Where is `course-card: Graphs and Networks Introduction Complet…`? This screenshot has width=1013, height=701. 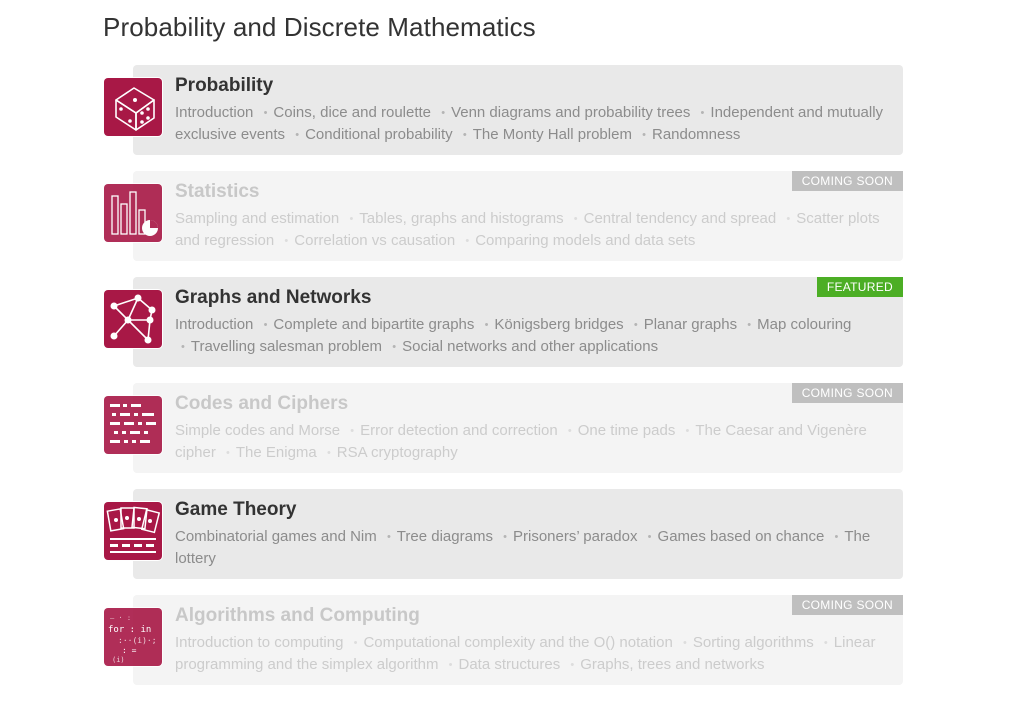 course-card: Graphs and Networks Introduction Complet… is located at coordinates (518, 322).